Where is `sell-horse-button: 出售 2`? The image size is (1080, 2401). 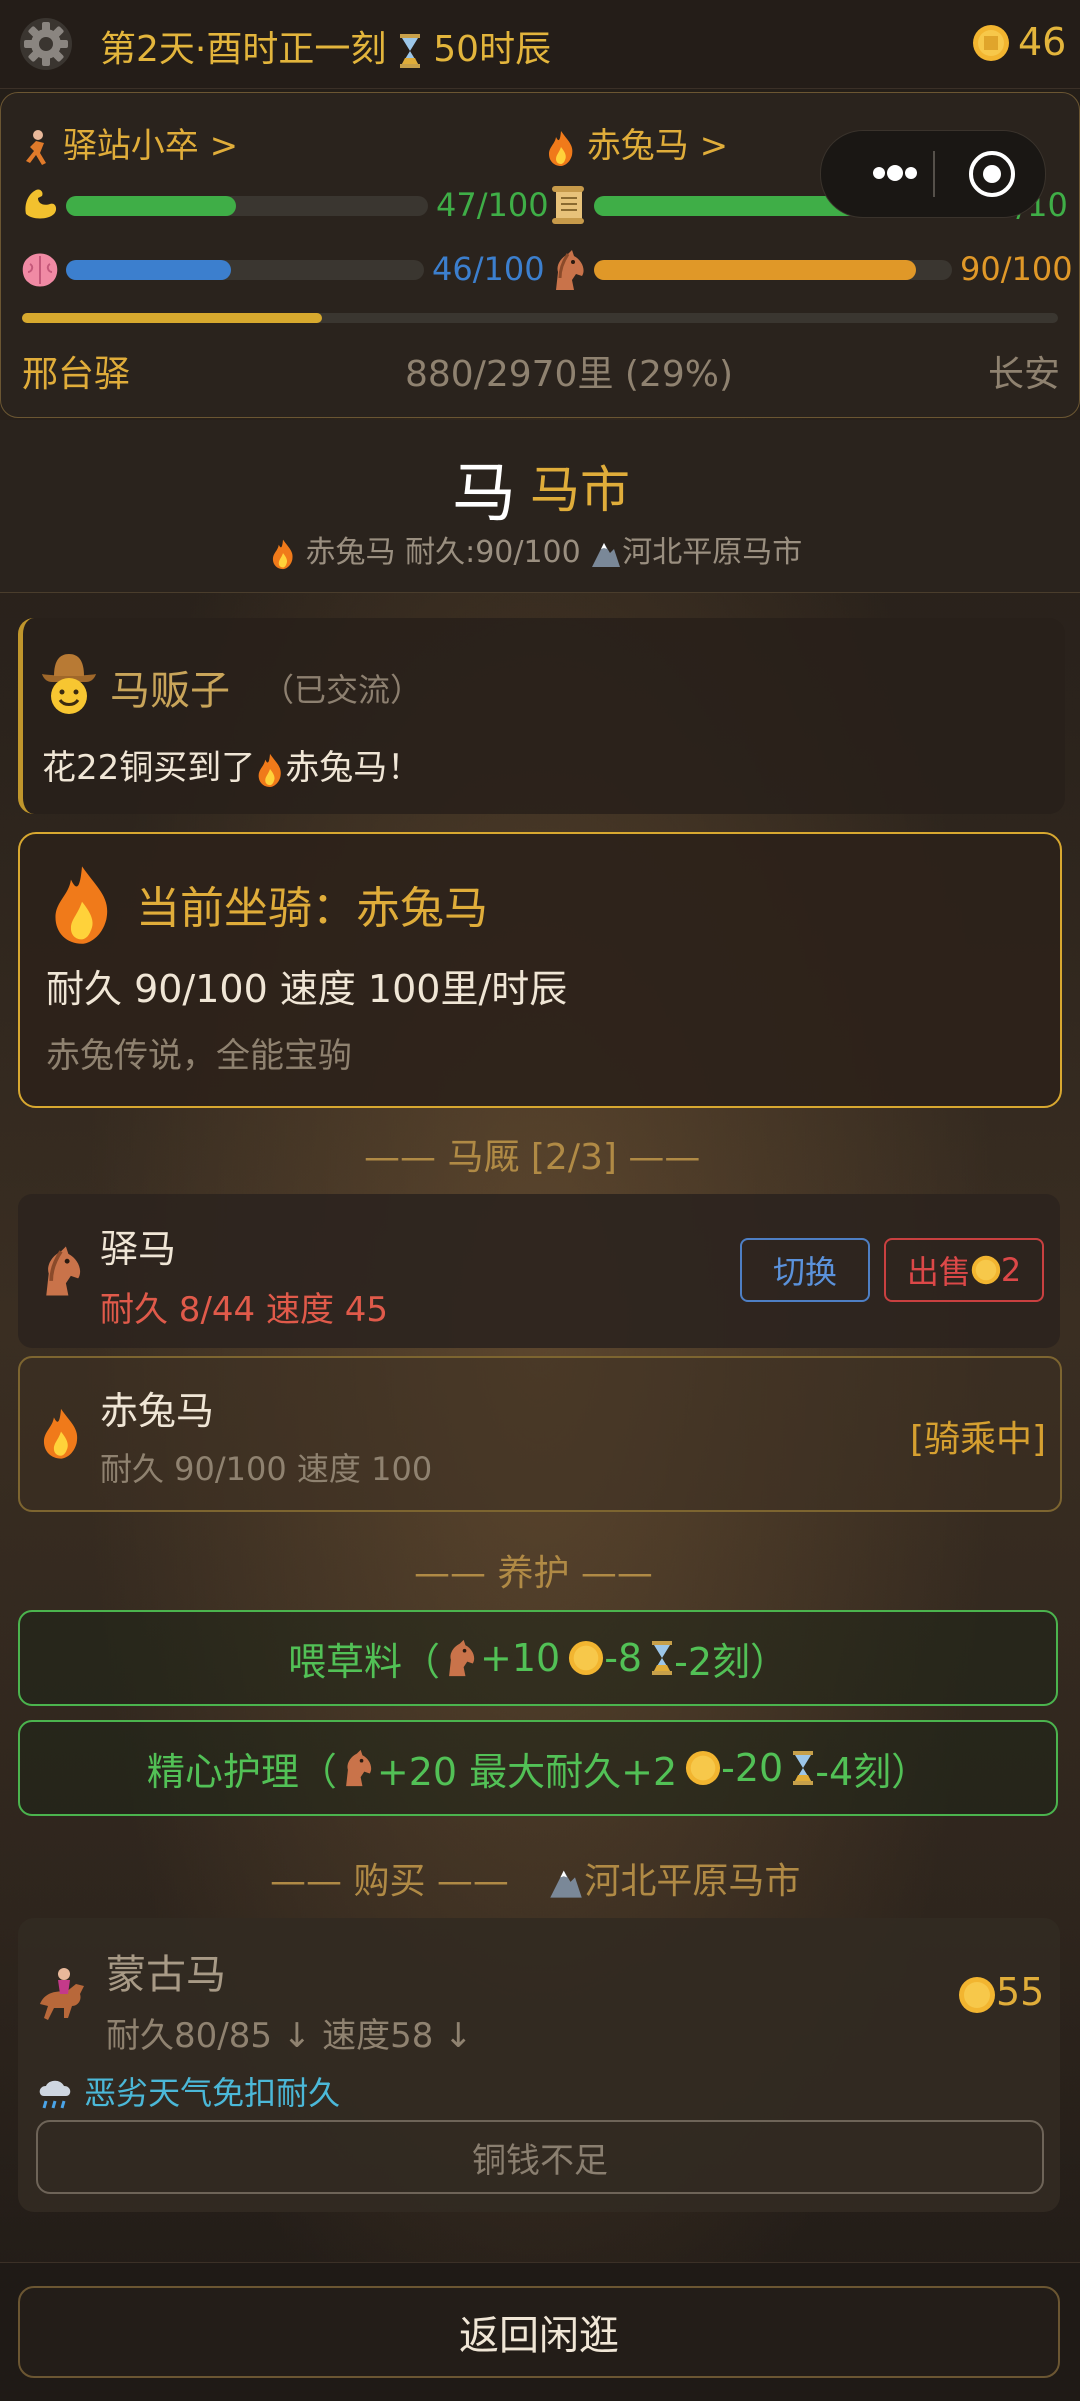 sell-horse-button: 出售 2 is located at coordinates (964, 1270).